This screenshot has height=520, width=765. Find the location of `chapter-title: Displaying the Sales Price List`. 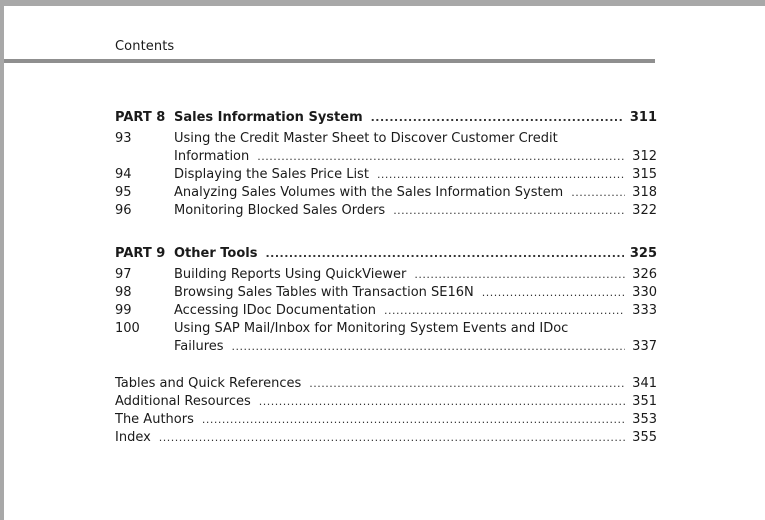

chapter-title: Displaying the Sales Price List is located at coordinates (271, 174).